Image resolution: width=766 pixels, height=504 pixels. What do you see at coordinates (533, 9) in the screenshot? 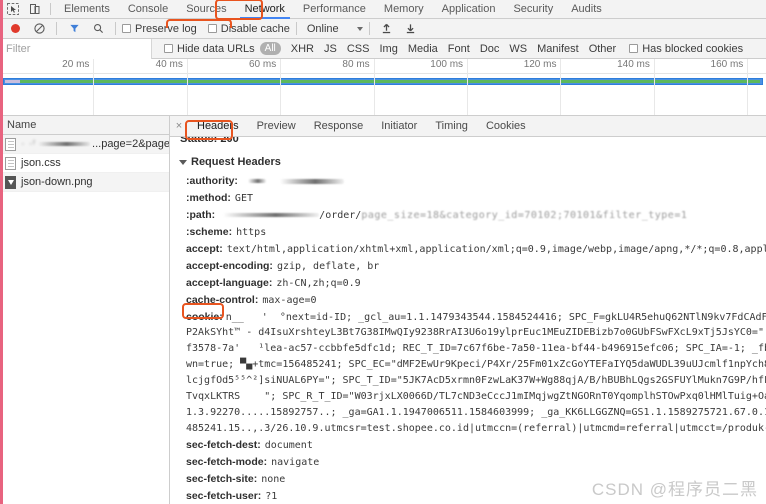
I see `tab-security: Security` at bounding box center [533, 9].